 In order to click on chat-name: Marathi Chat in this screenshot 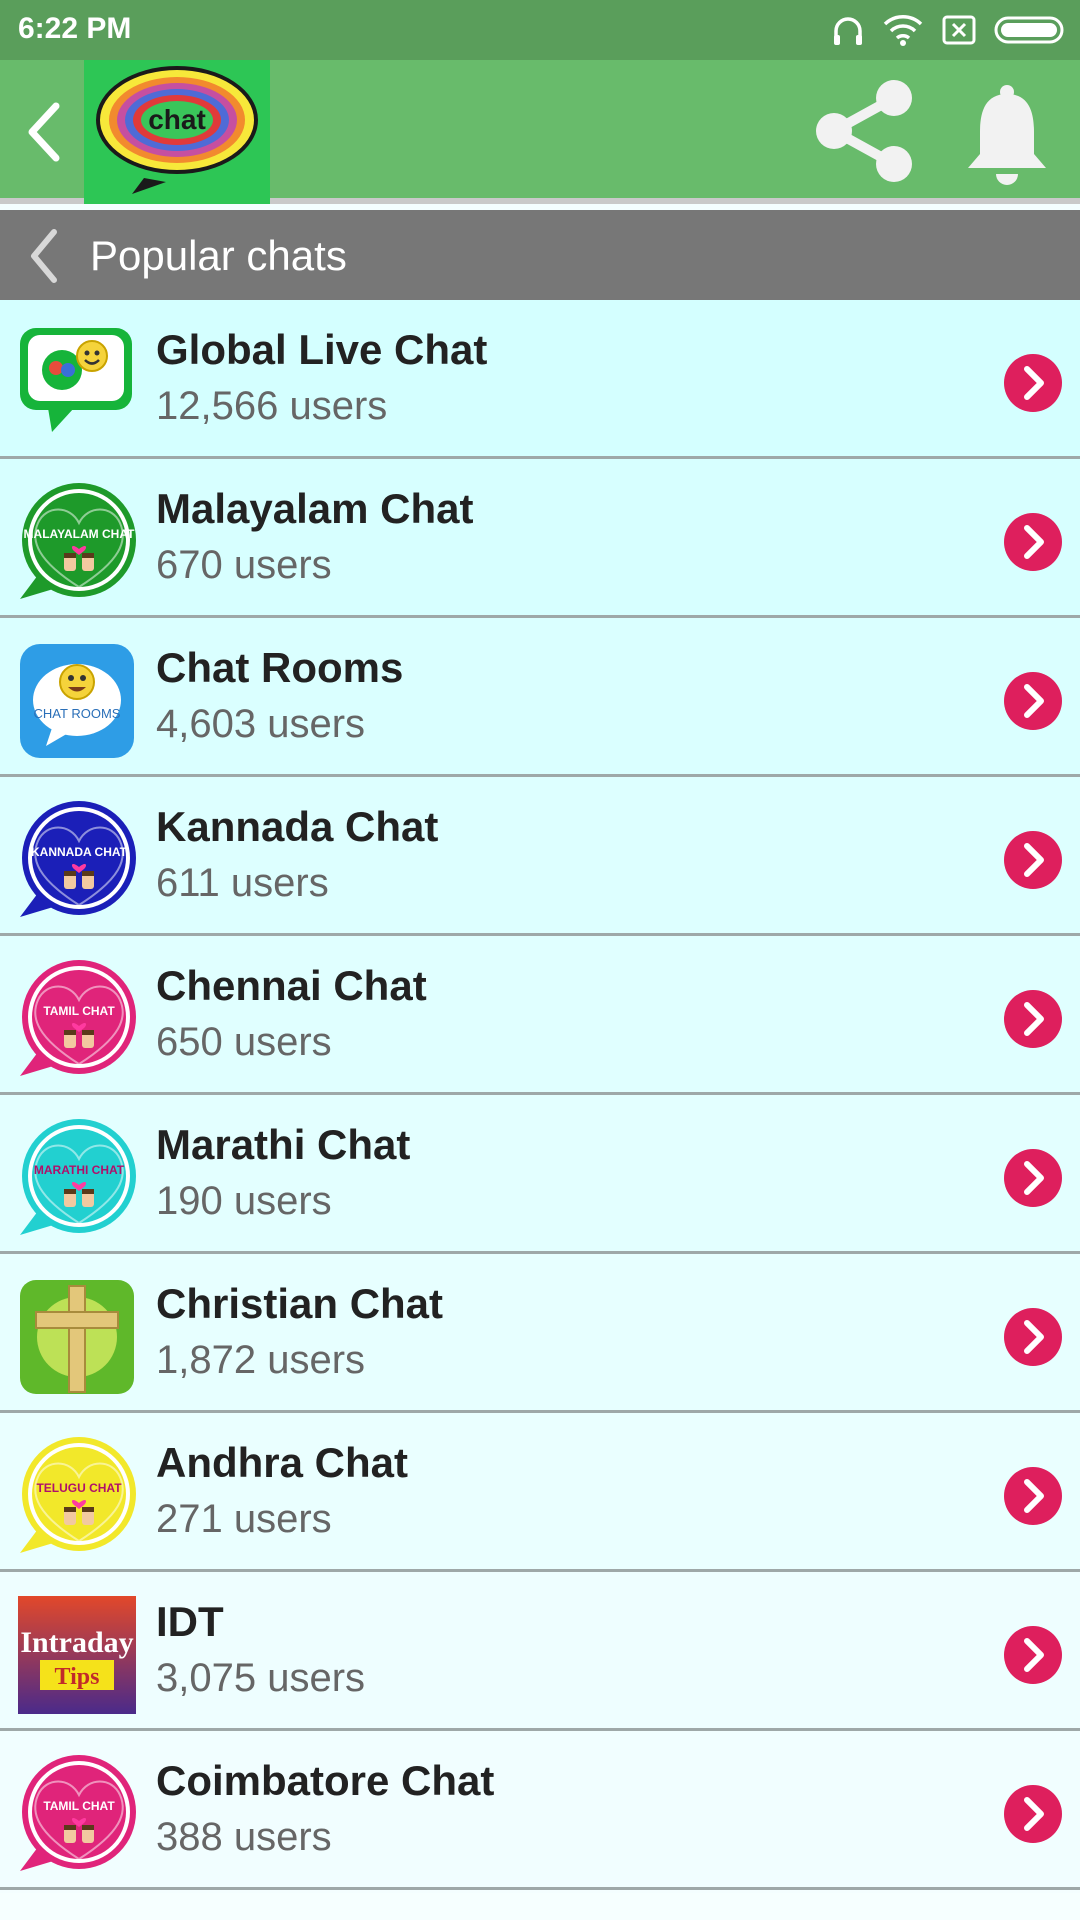, I will do `click(283, 1144)`.